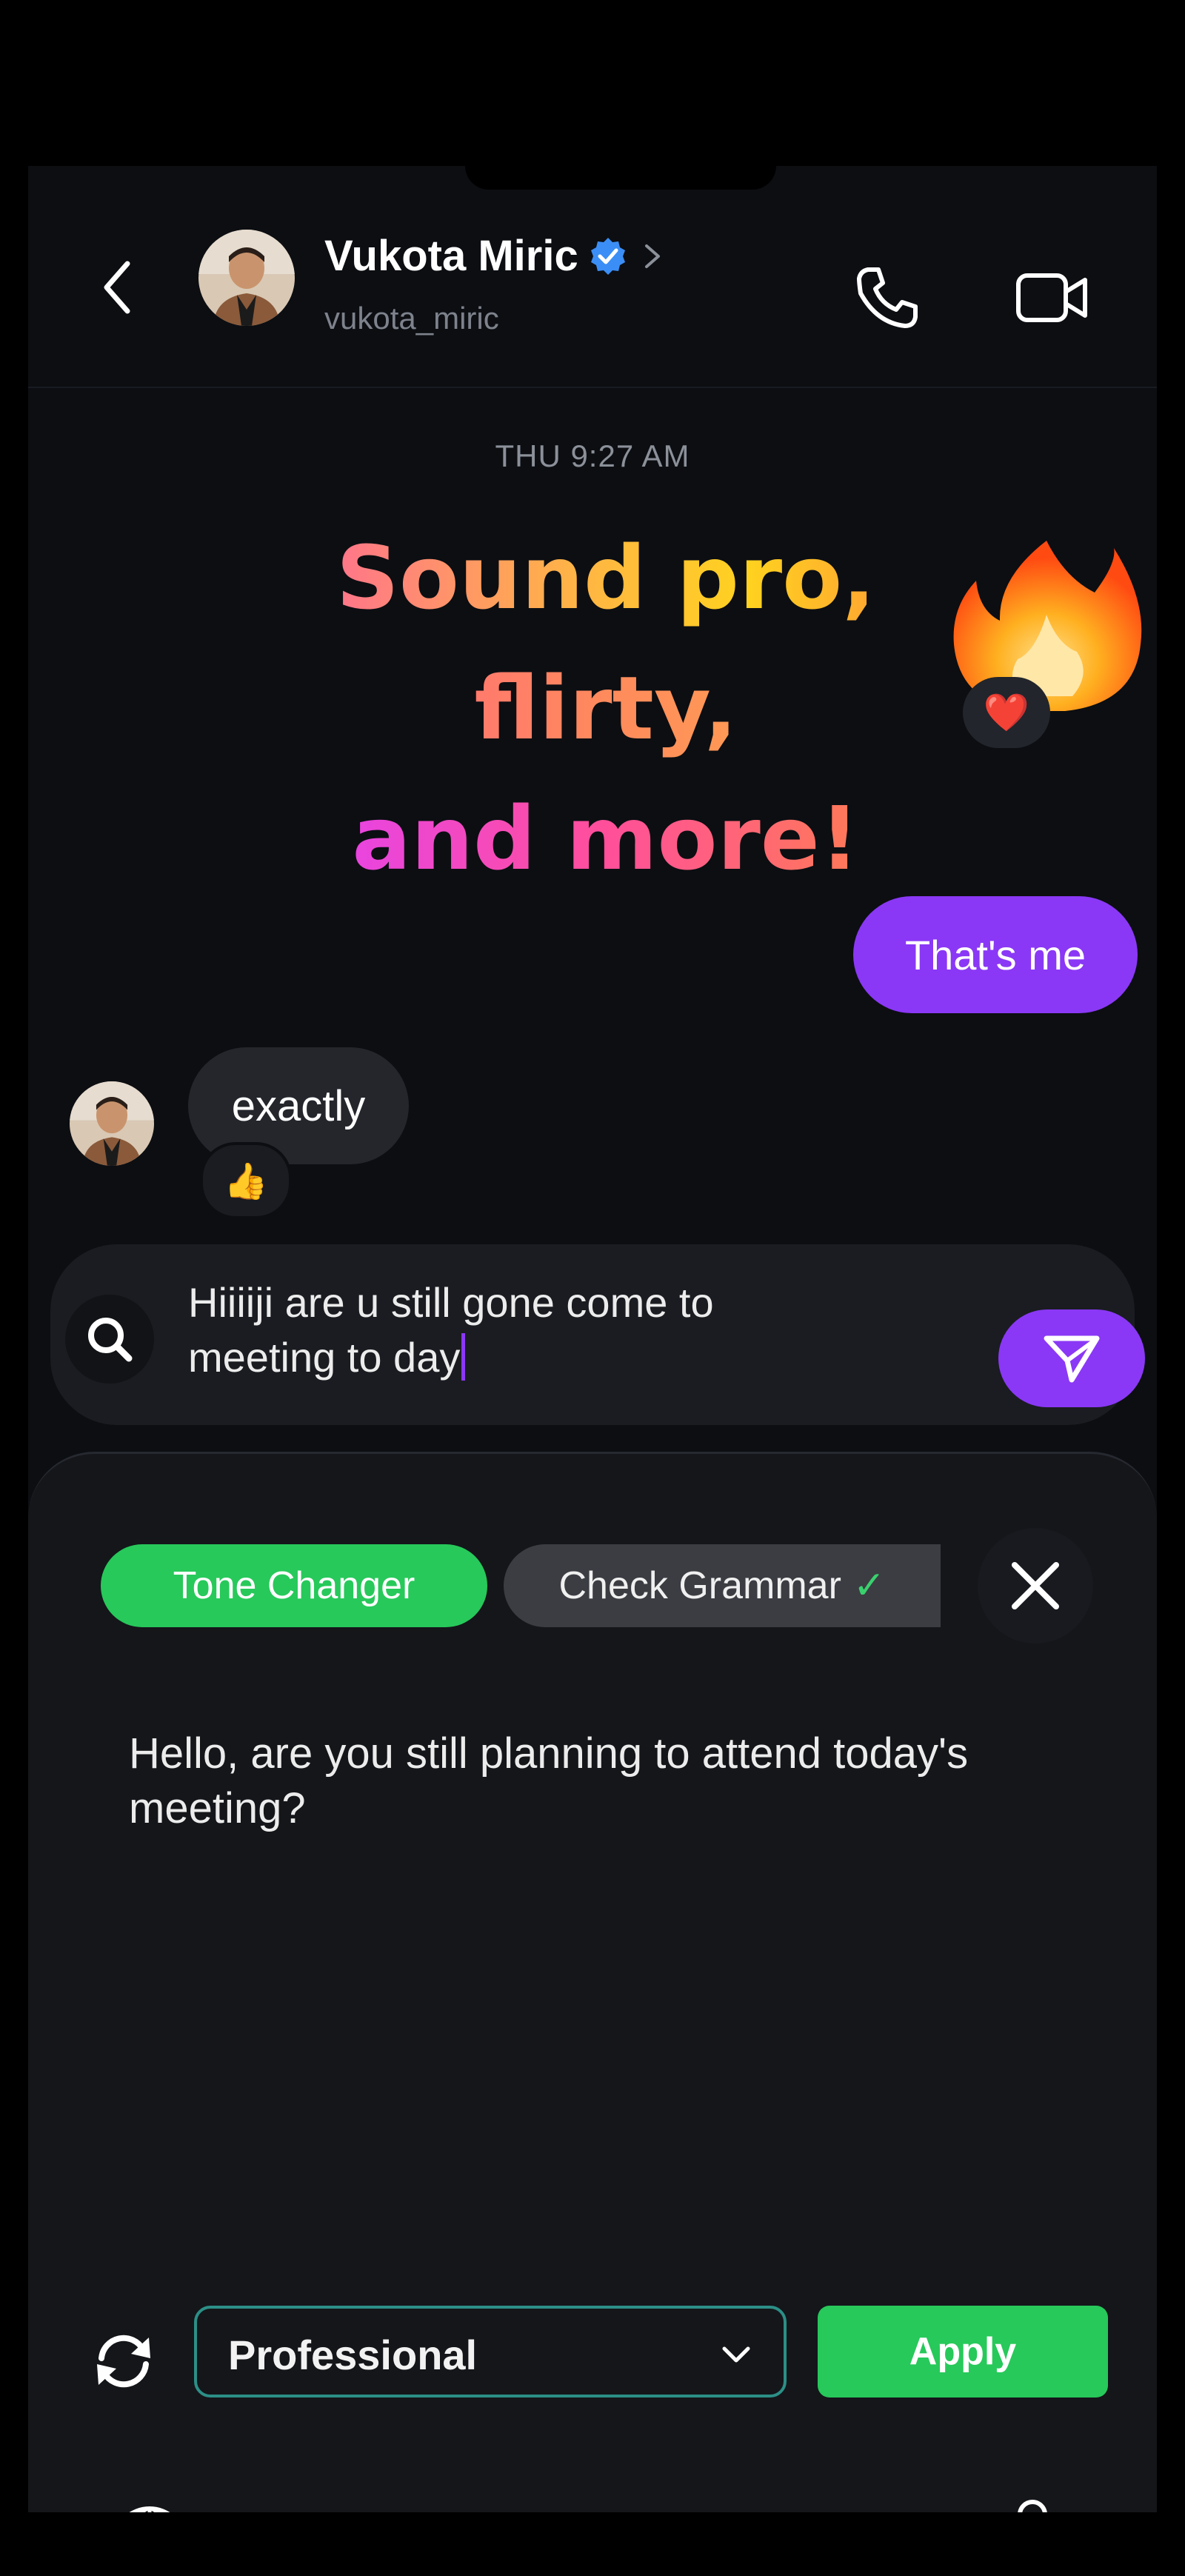  What do you see at coordinates (605, 578) in the screenshot?
I see `promo-line-1: Sound pro,` at bounding box center [605, 578].